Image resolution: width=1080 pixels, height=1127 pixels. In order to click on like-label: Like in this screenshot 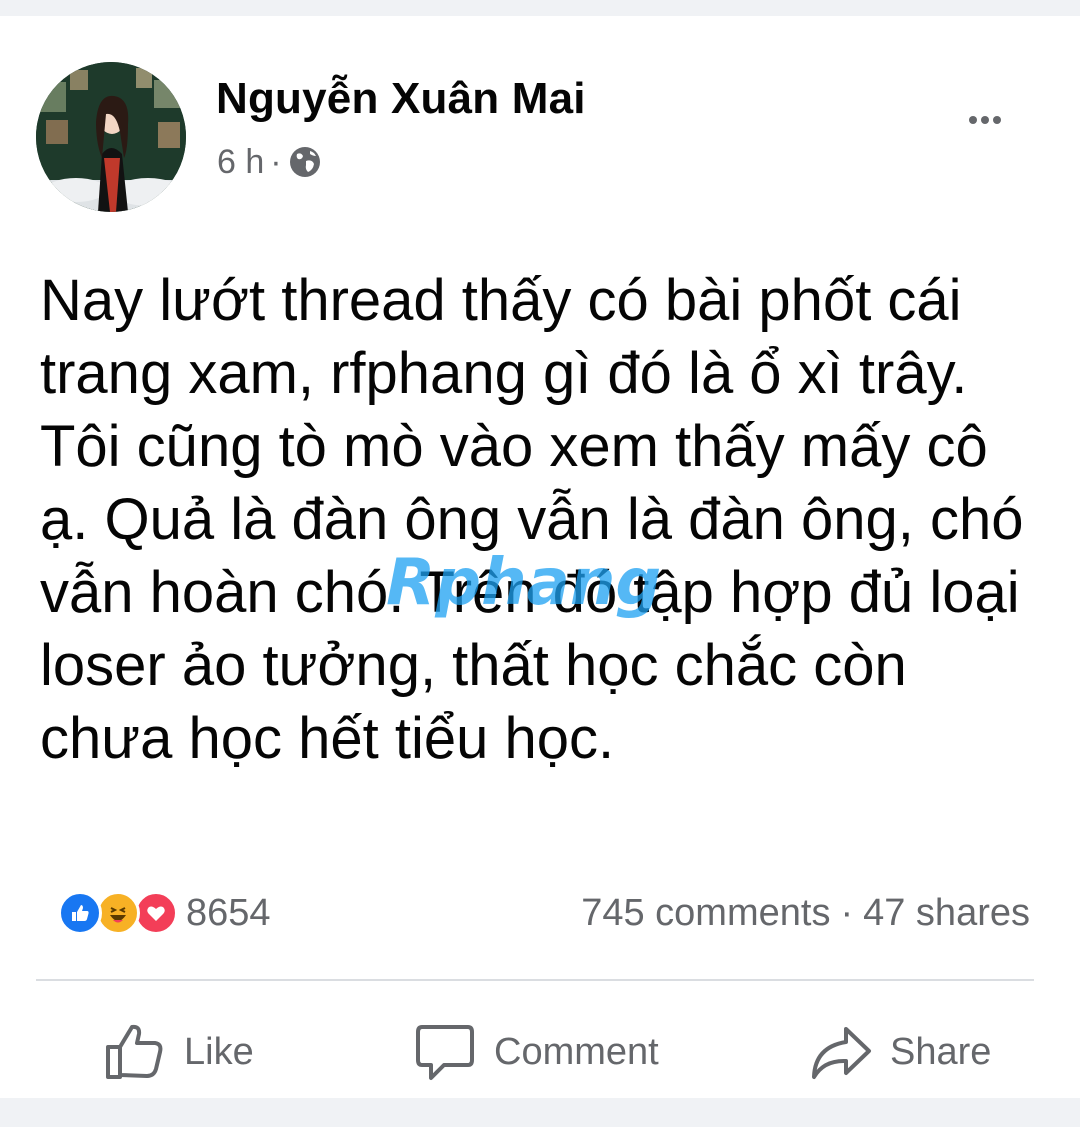, I will do `click(219, 1051)`.